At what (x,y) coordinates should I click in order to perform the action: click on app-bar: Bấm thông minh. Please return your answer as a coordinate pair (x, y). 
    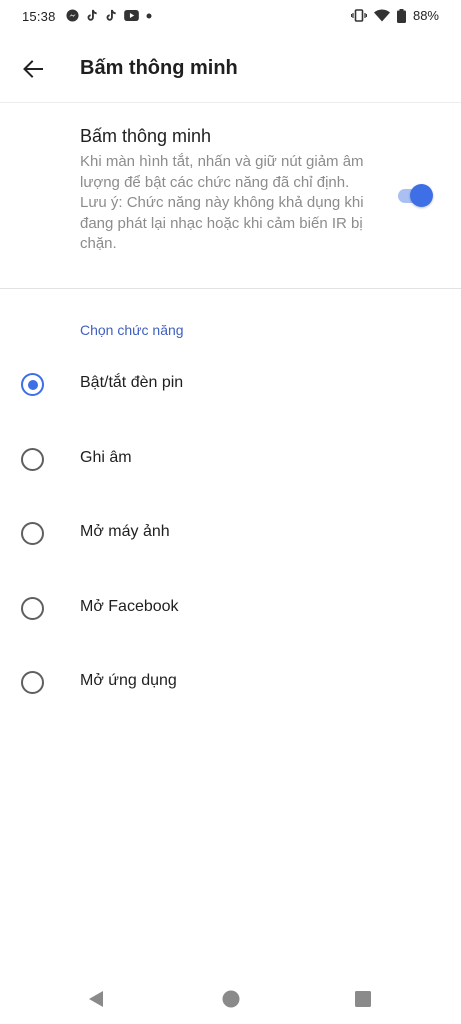
    Looking at the image, I should click on (230, 69).